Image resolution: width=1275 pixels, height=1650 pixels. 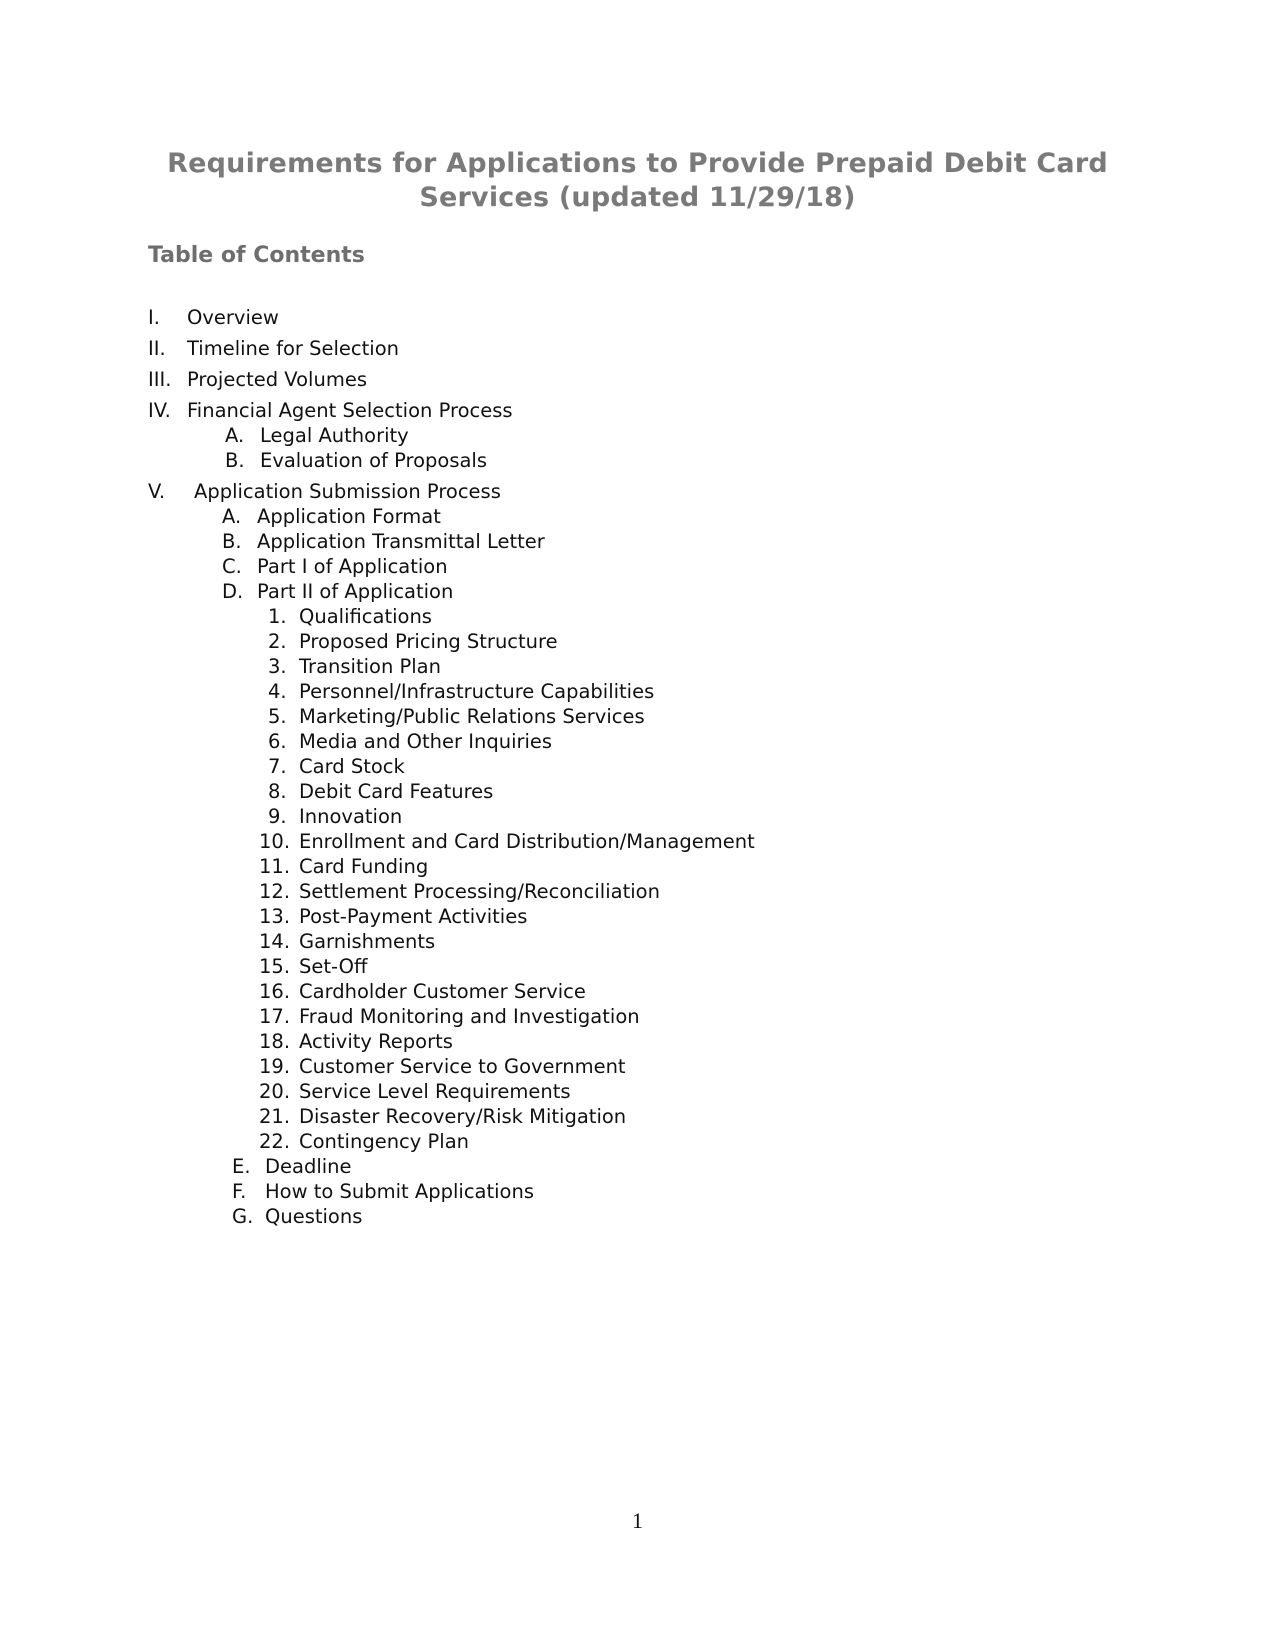 What do you see at coordinates (275, 991) in the screenshot?
I see `toc-marker: 16.` at bounding box center [275, 991].